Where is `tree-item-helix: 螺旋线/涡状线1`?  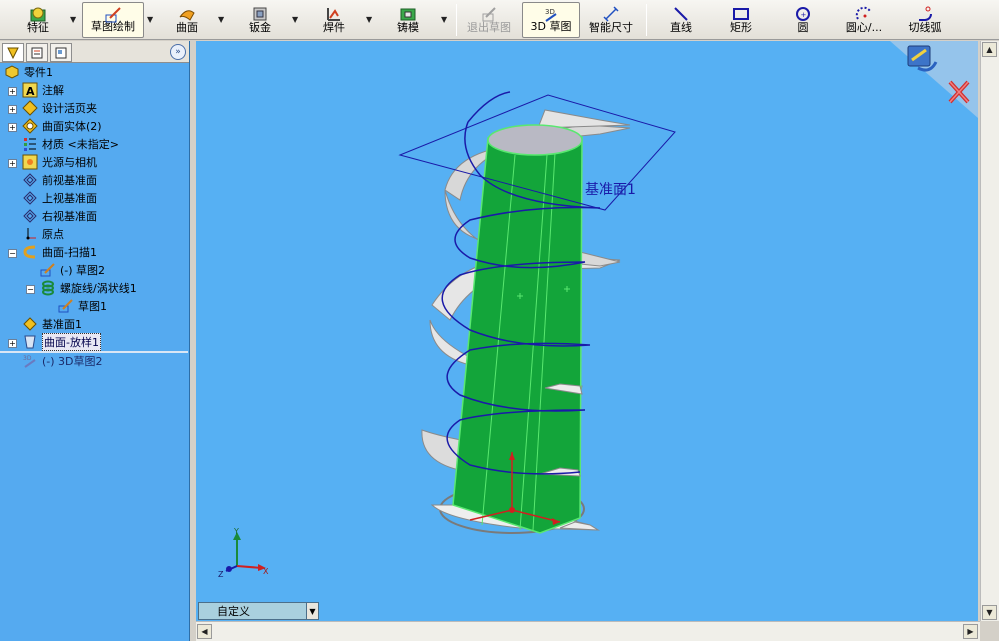
tree-item-helix: 螺旋线/涡状线1 is located at coordinates (88, 288).